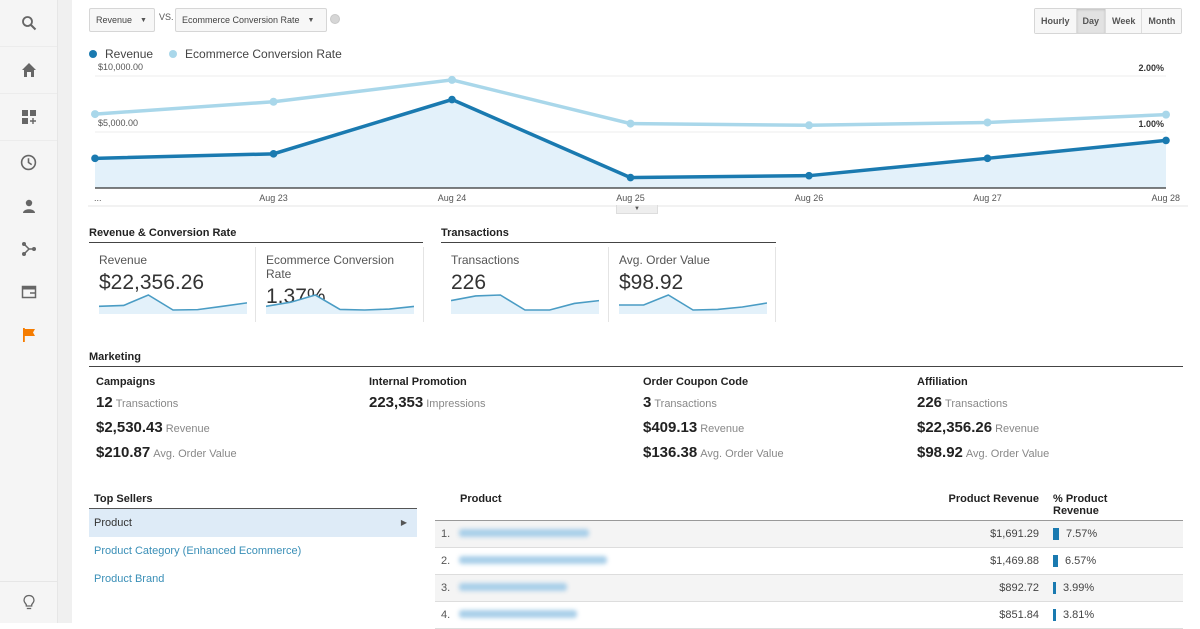 This screenshot has height=629, width=1200. Describe the element at coordinates (1165, 198) in the screenshot. I see `x-axis-tick-label: Aug 28` at that location.